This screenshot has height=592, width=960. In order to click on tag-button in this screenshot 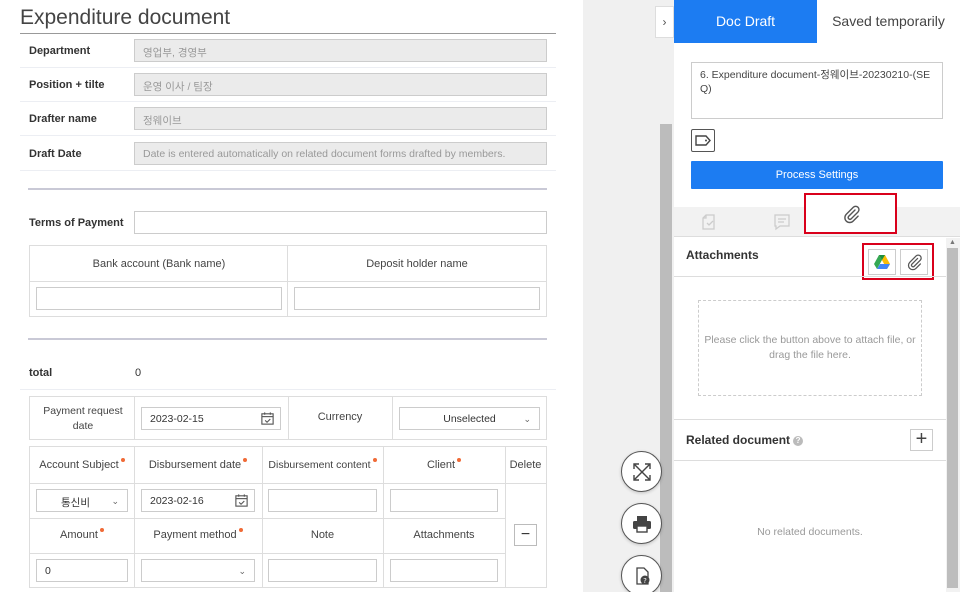, I will do `click(703, 140)`.